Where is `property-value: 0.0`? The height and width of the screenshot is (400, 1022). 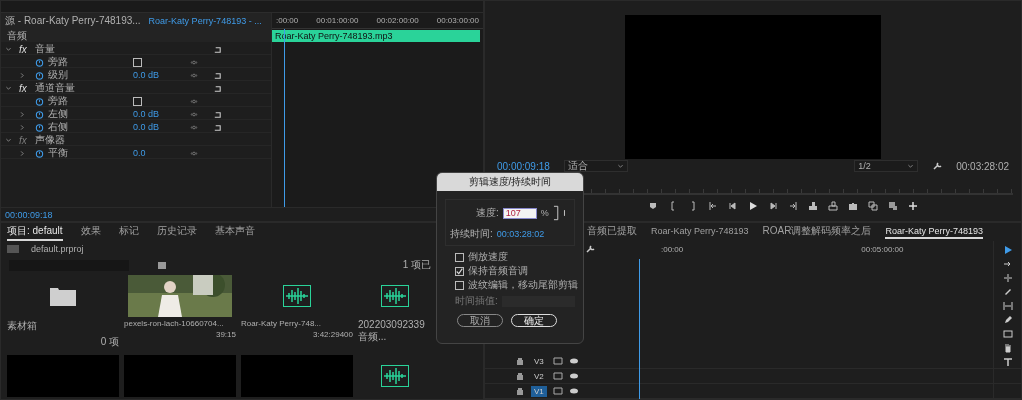 property-value: 0.0 is located at coordinates (158, 153).